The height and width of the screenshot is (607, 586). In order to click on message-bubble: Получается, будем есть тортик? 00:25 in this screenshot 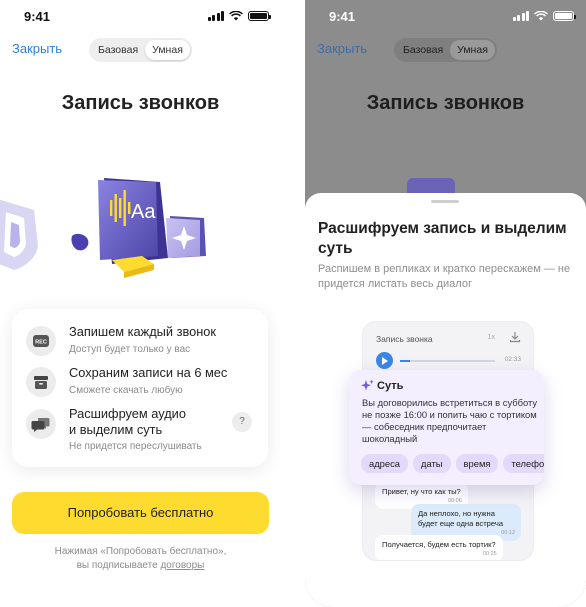, I will do `click(439, 547)`.